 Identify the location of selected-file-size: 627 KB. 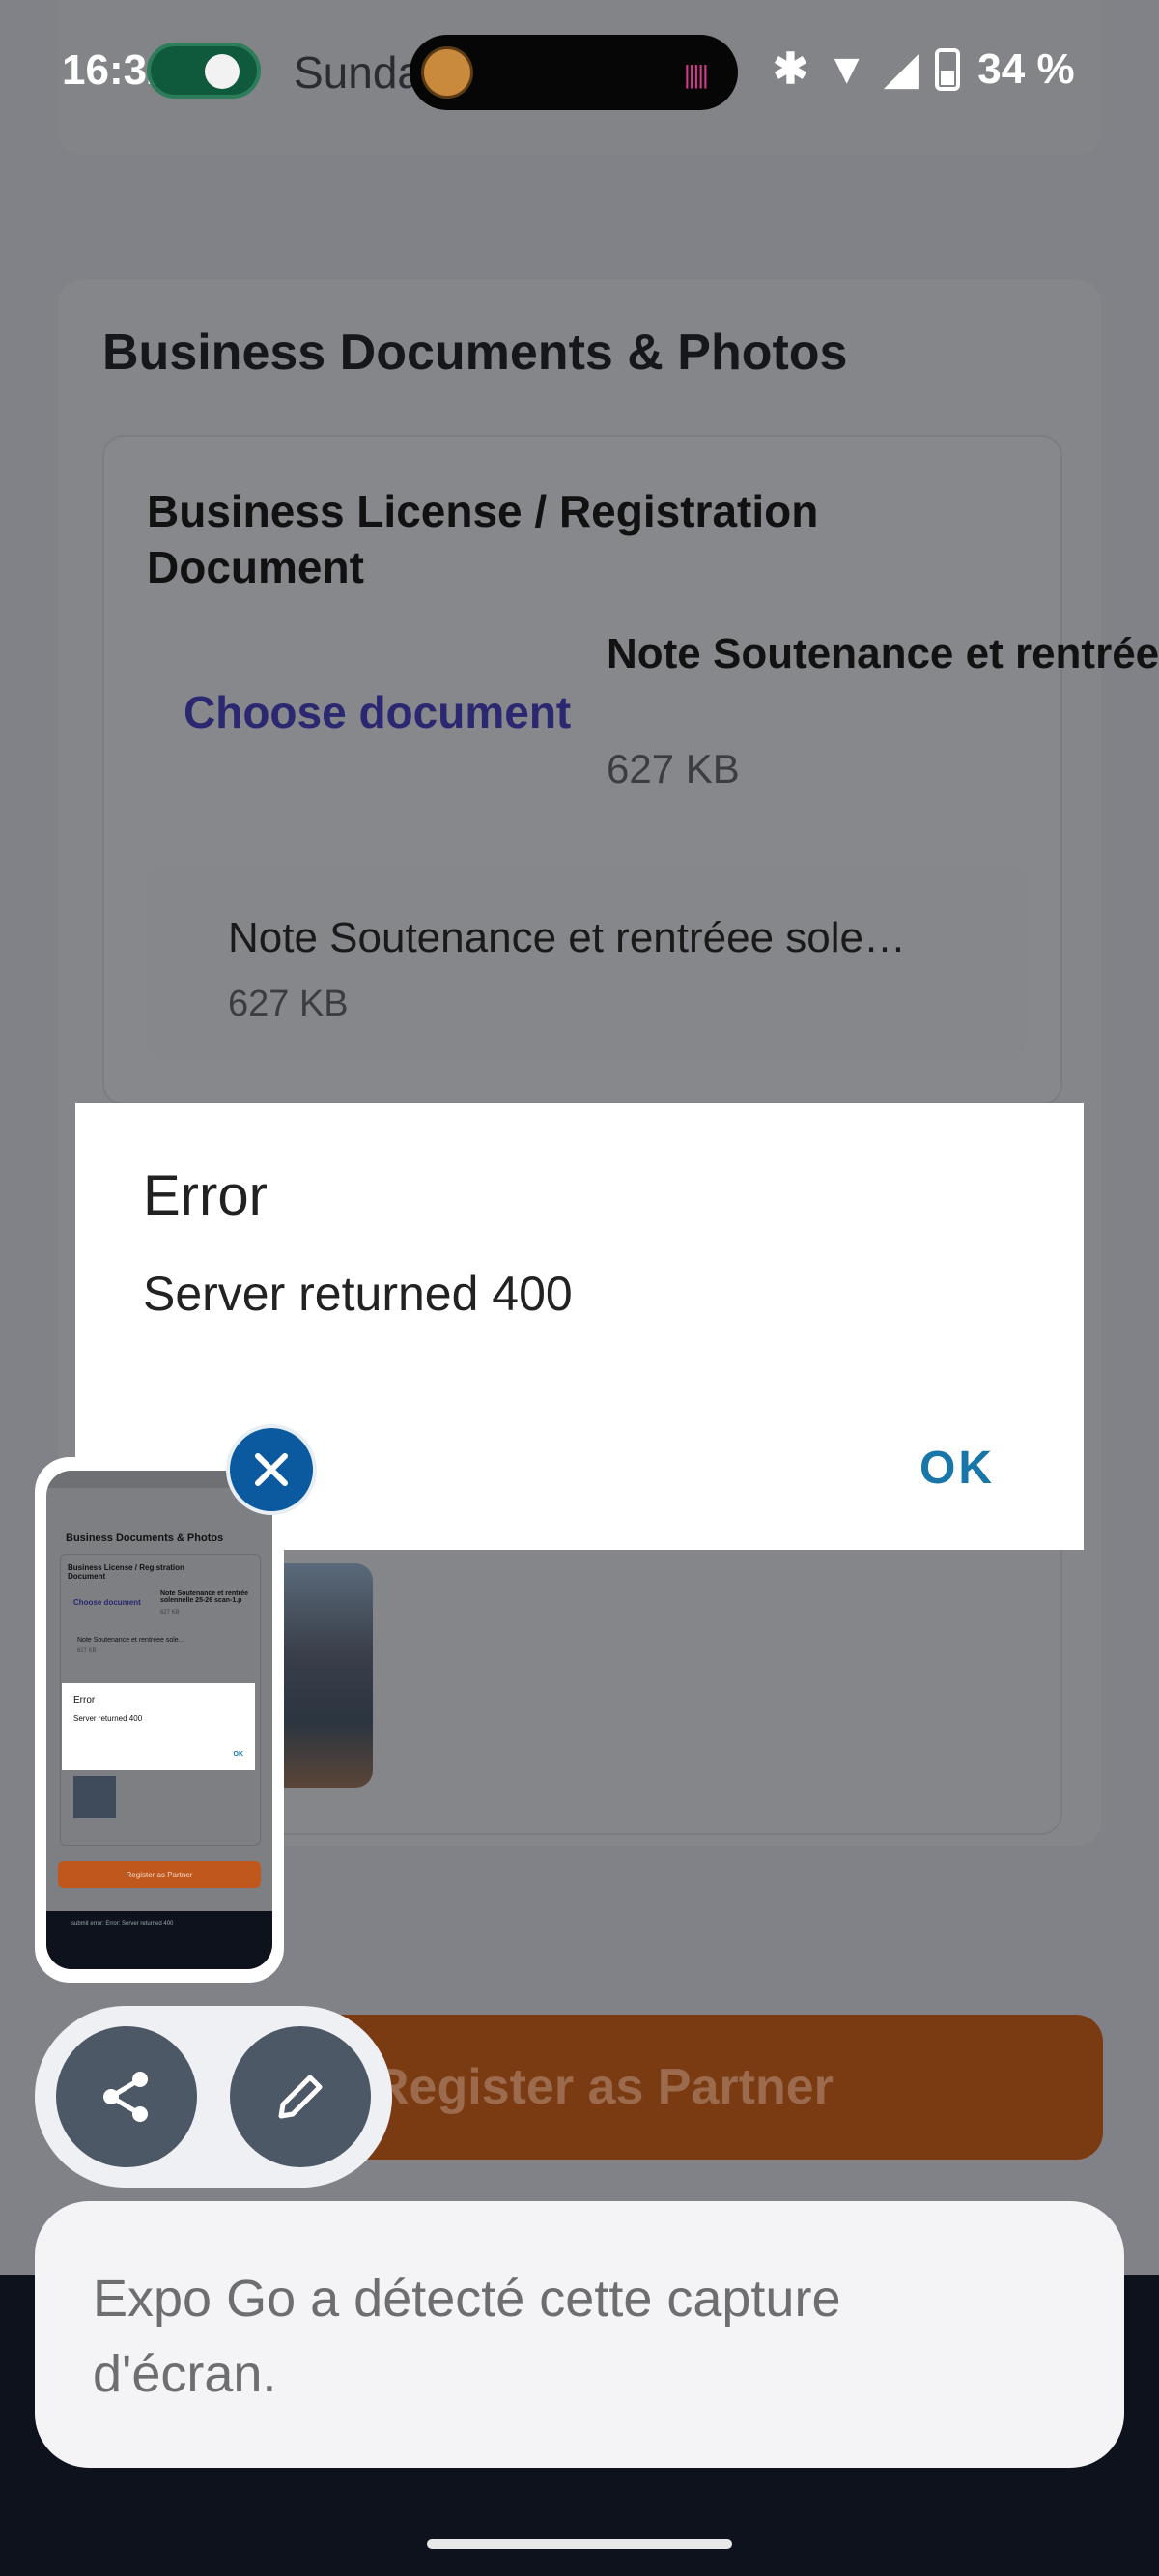
(673, 769).